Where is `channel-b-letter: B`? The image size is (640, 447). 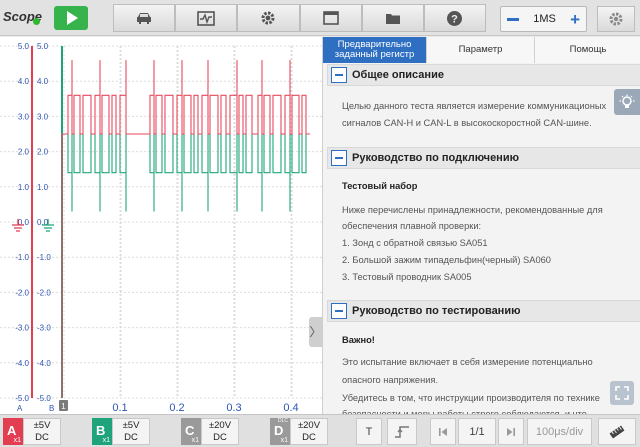
channel-b-letter: B is located at coordinates (101, 430).